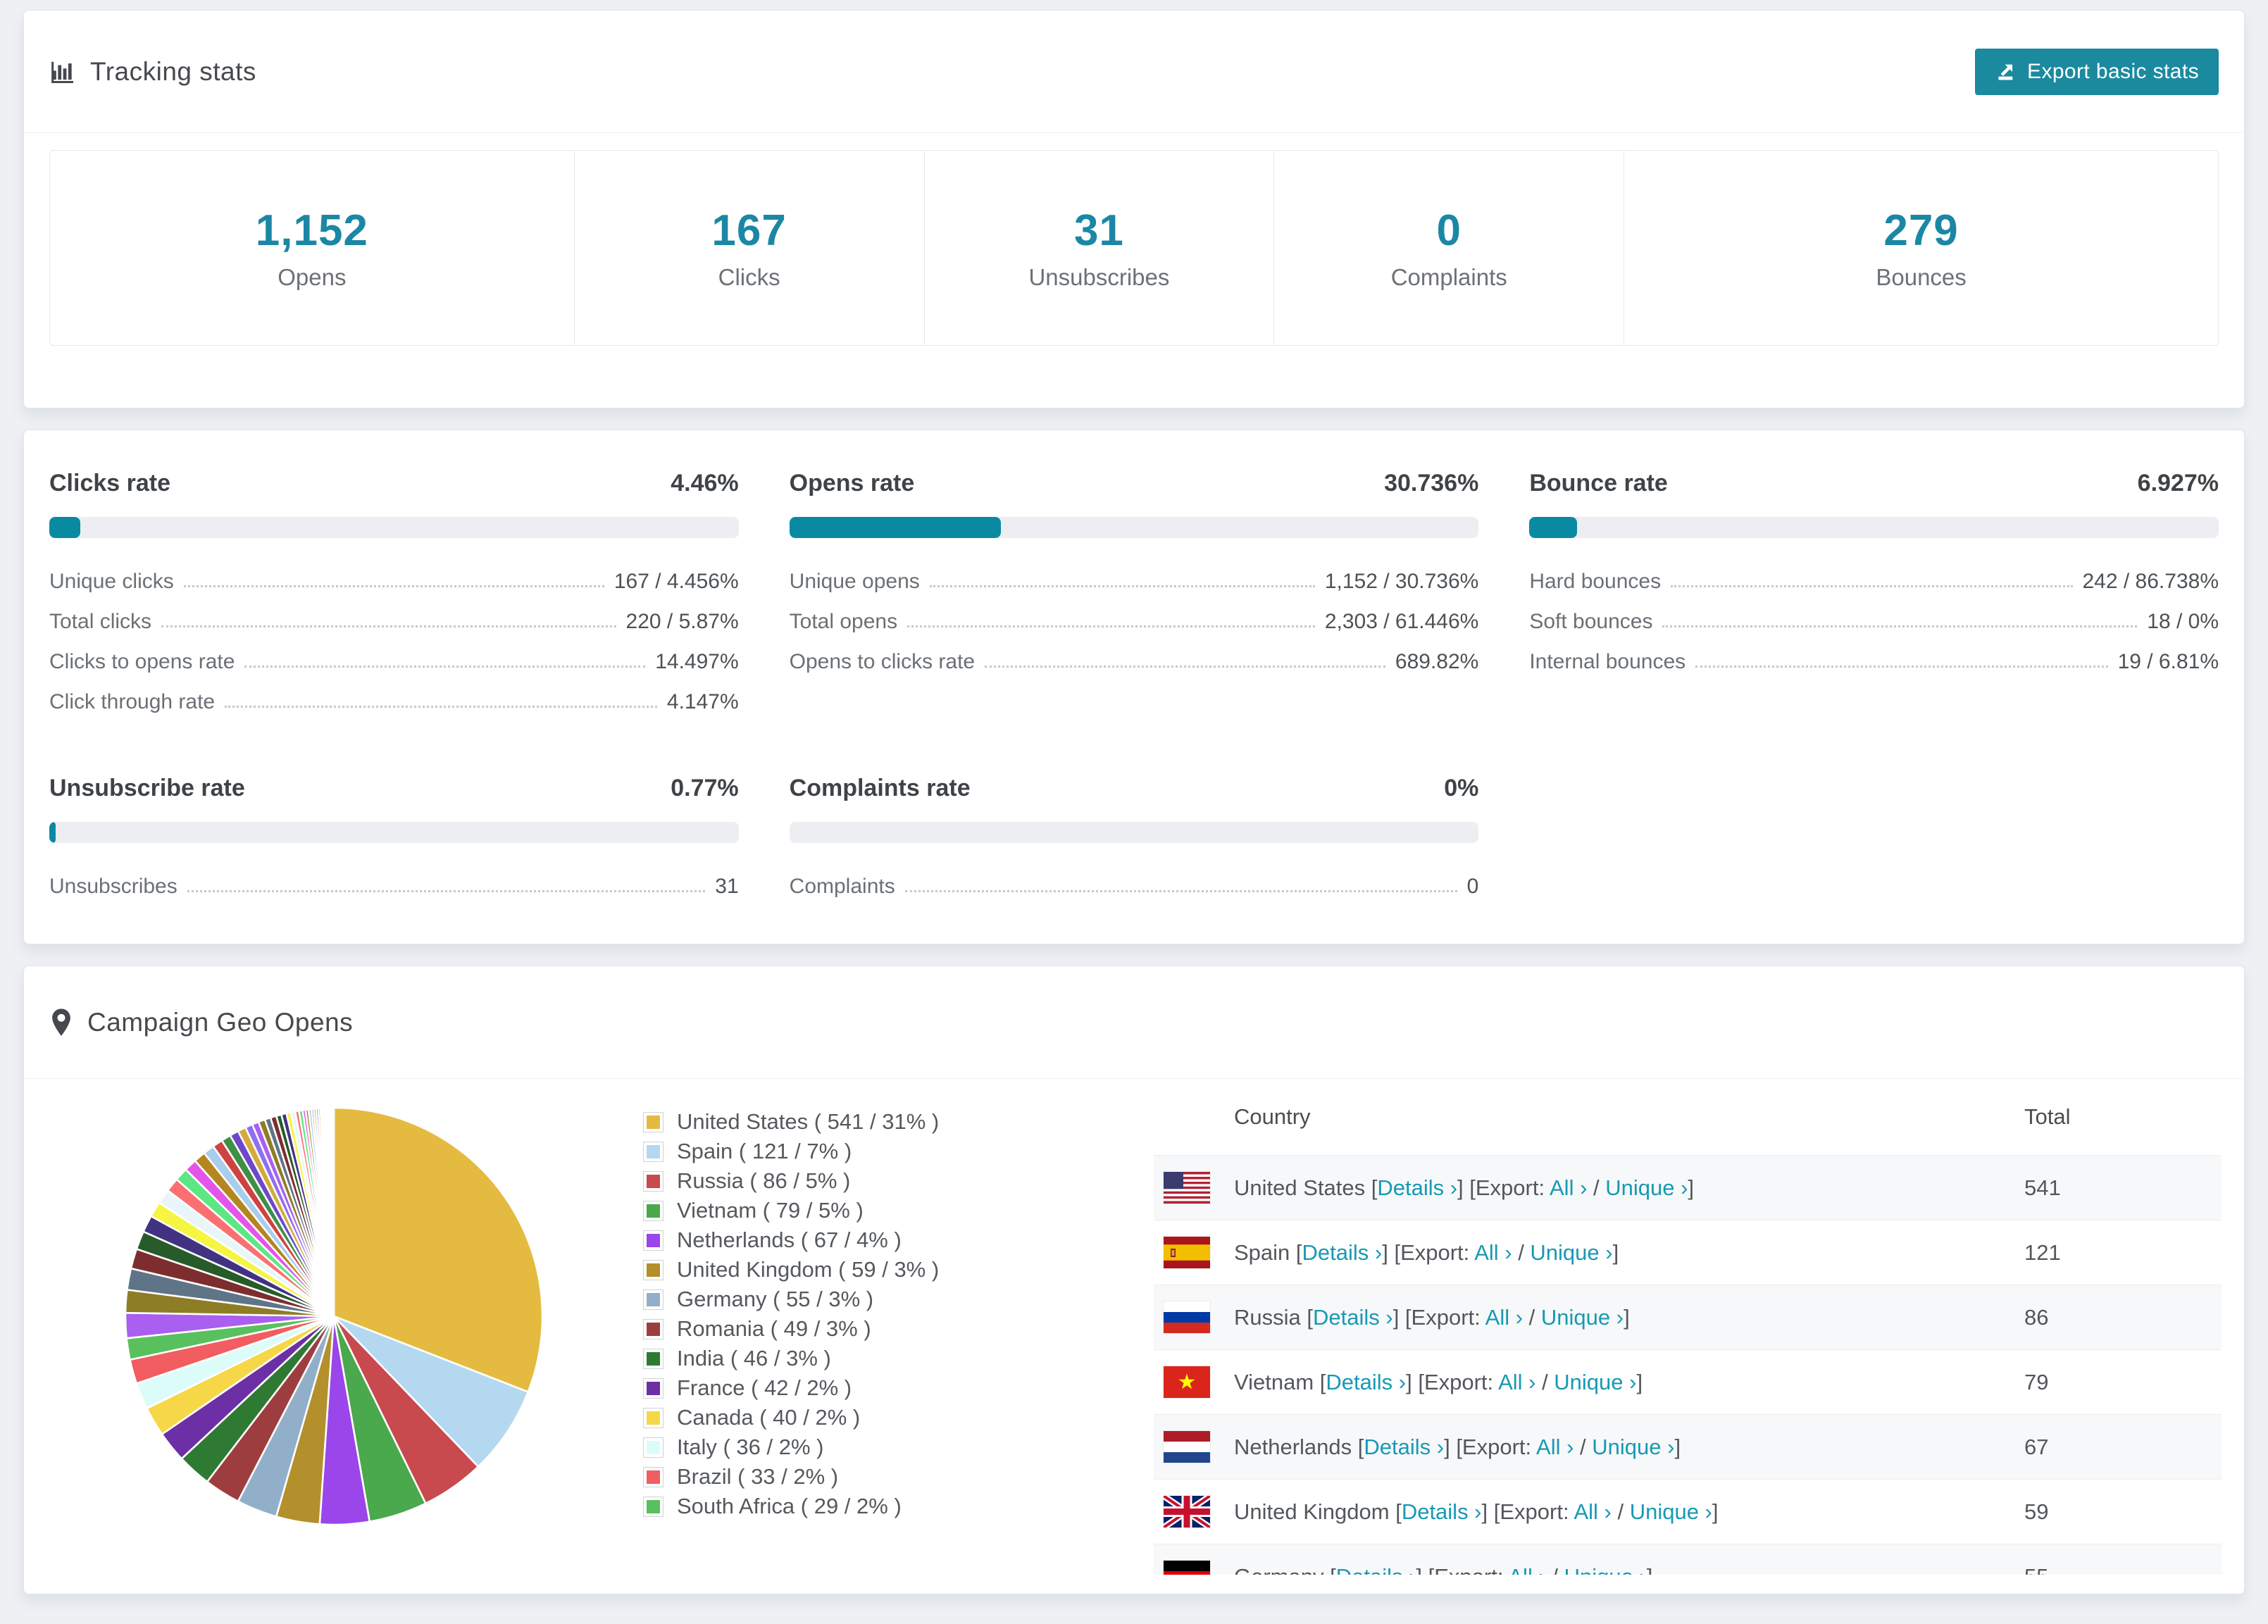 The height and width of the screenshot is (1624, 2268). What do you see at coordinates (1099, 231) in the screenshot?
I see `stat-value: 31` at bounding box center [1099, 231].